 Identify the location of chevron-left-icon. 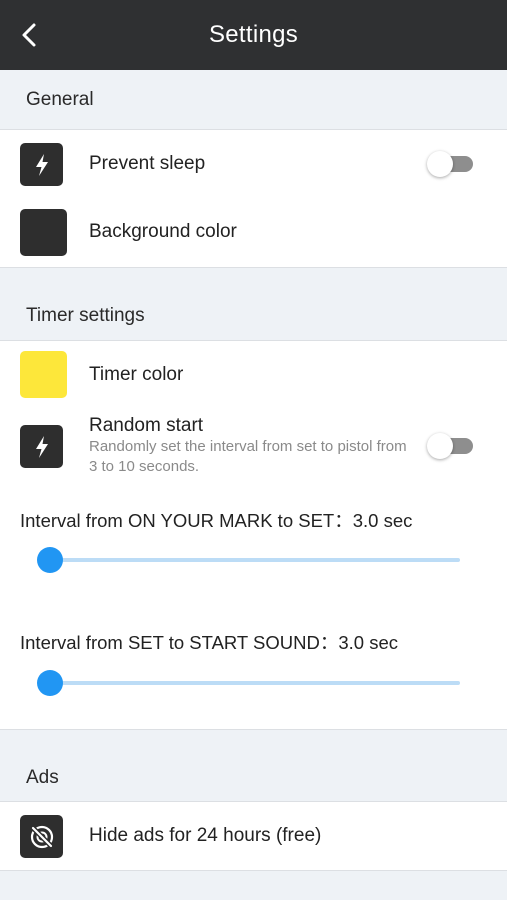
(29, 35).